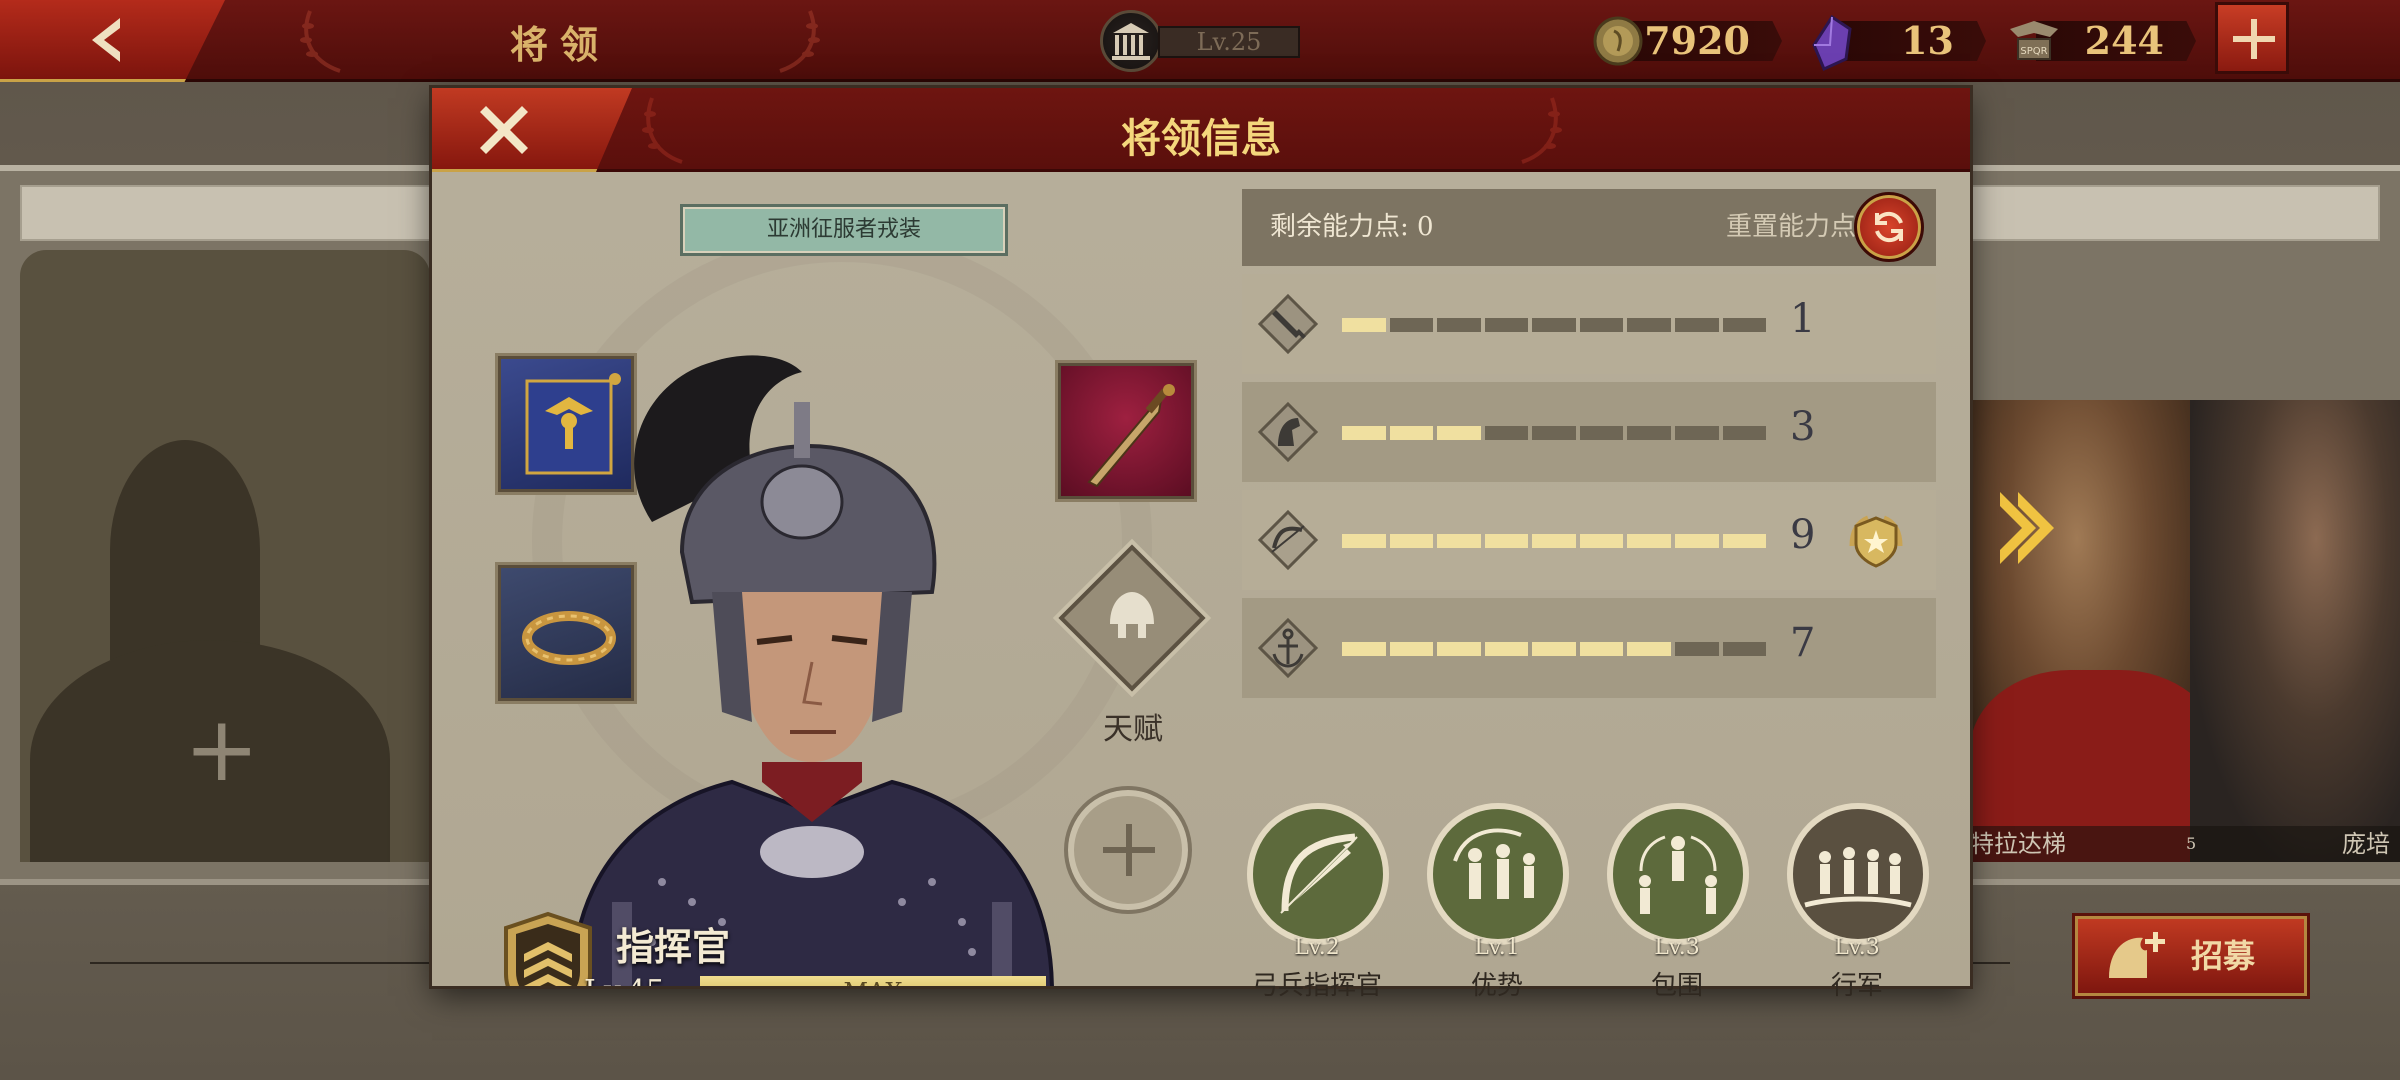 Image resolution: width=2400 pixels, height=1080 pixels. I want to click on skill-name: 优势, so click(1496, 986).